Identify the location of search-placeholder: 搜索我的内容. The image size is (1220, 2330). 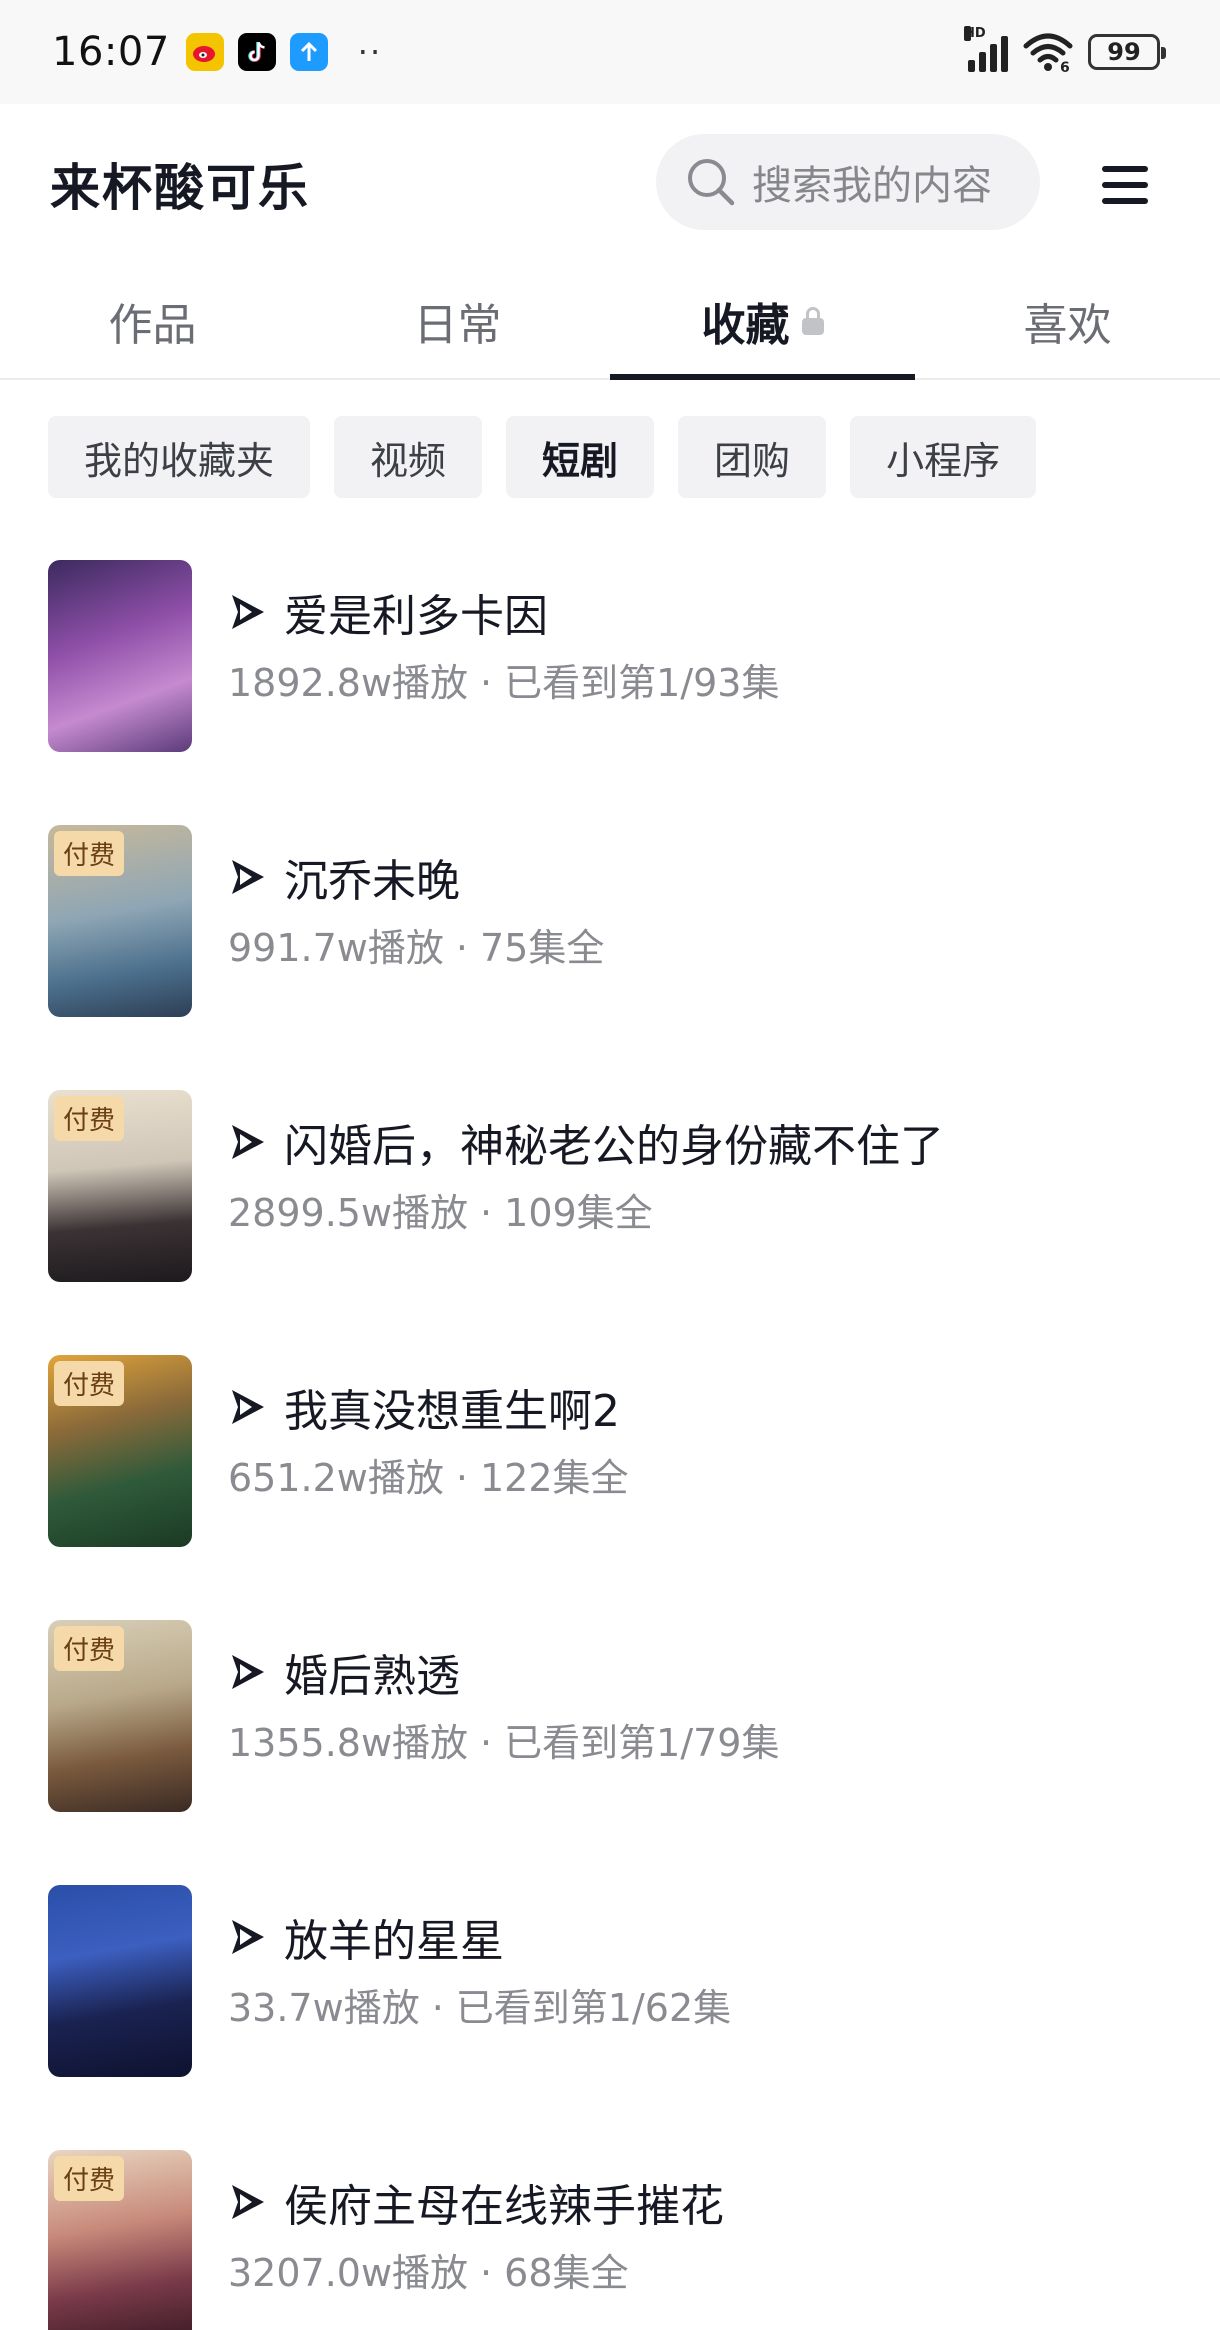
(872, 186).